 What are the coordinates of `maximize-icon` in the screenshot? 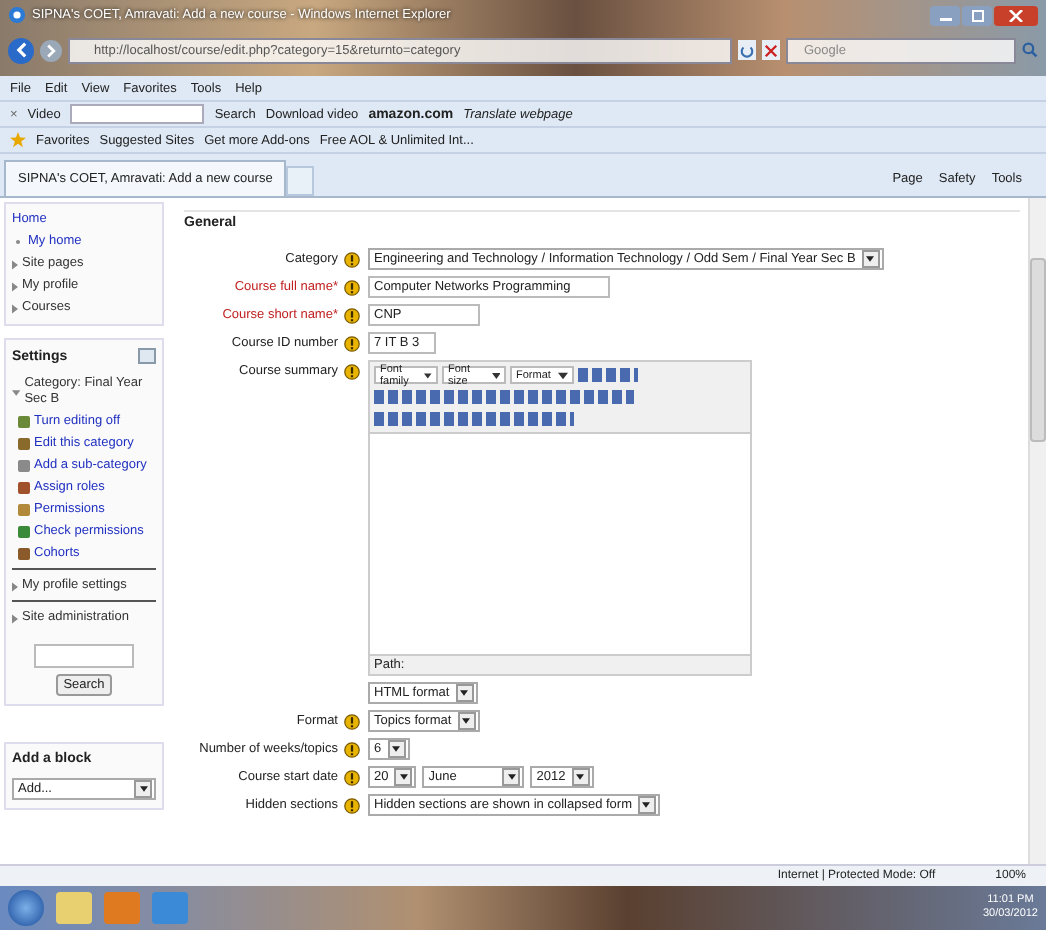 It's located at (977, 15).